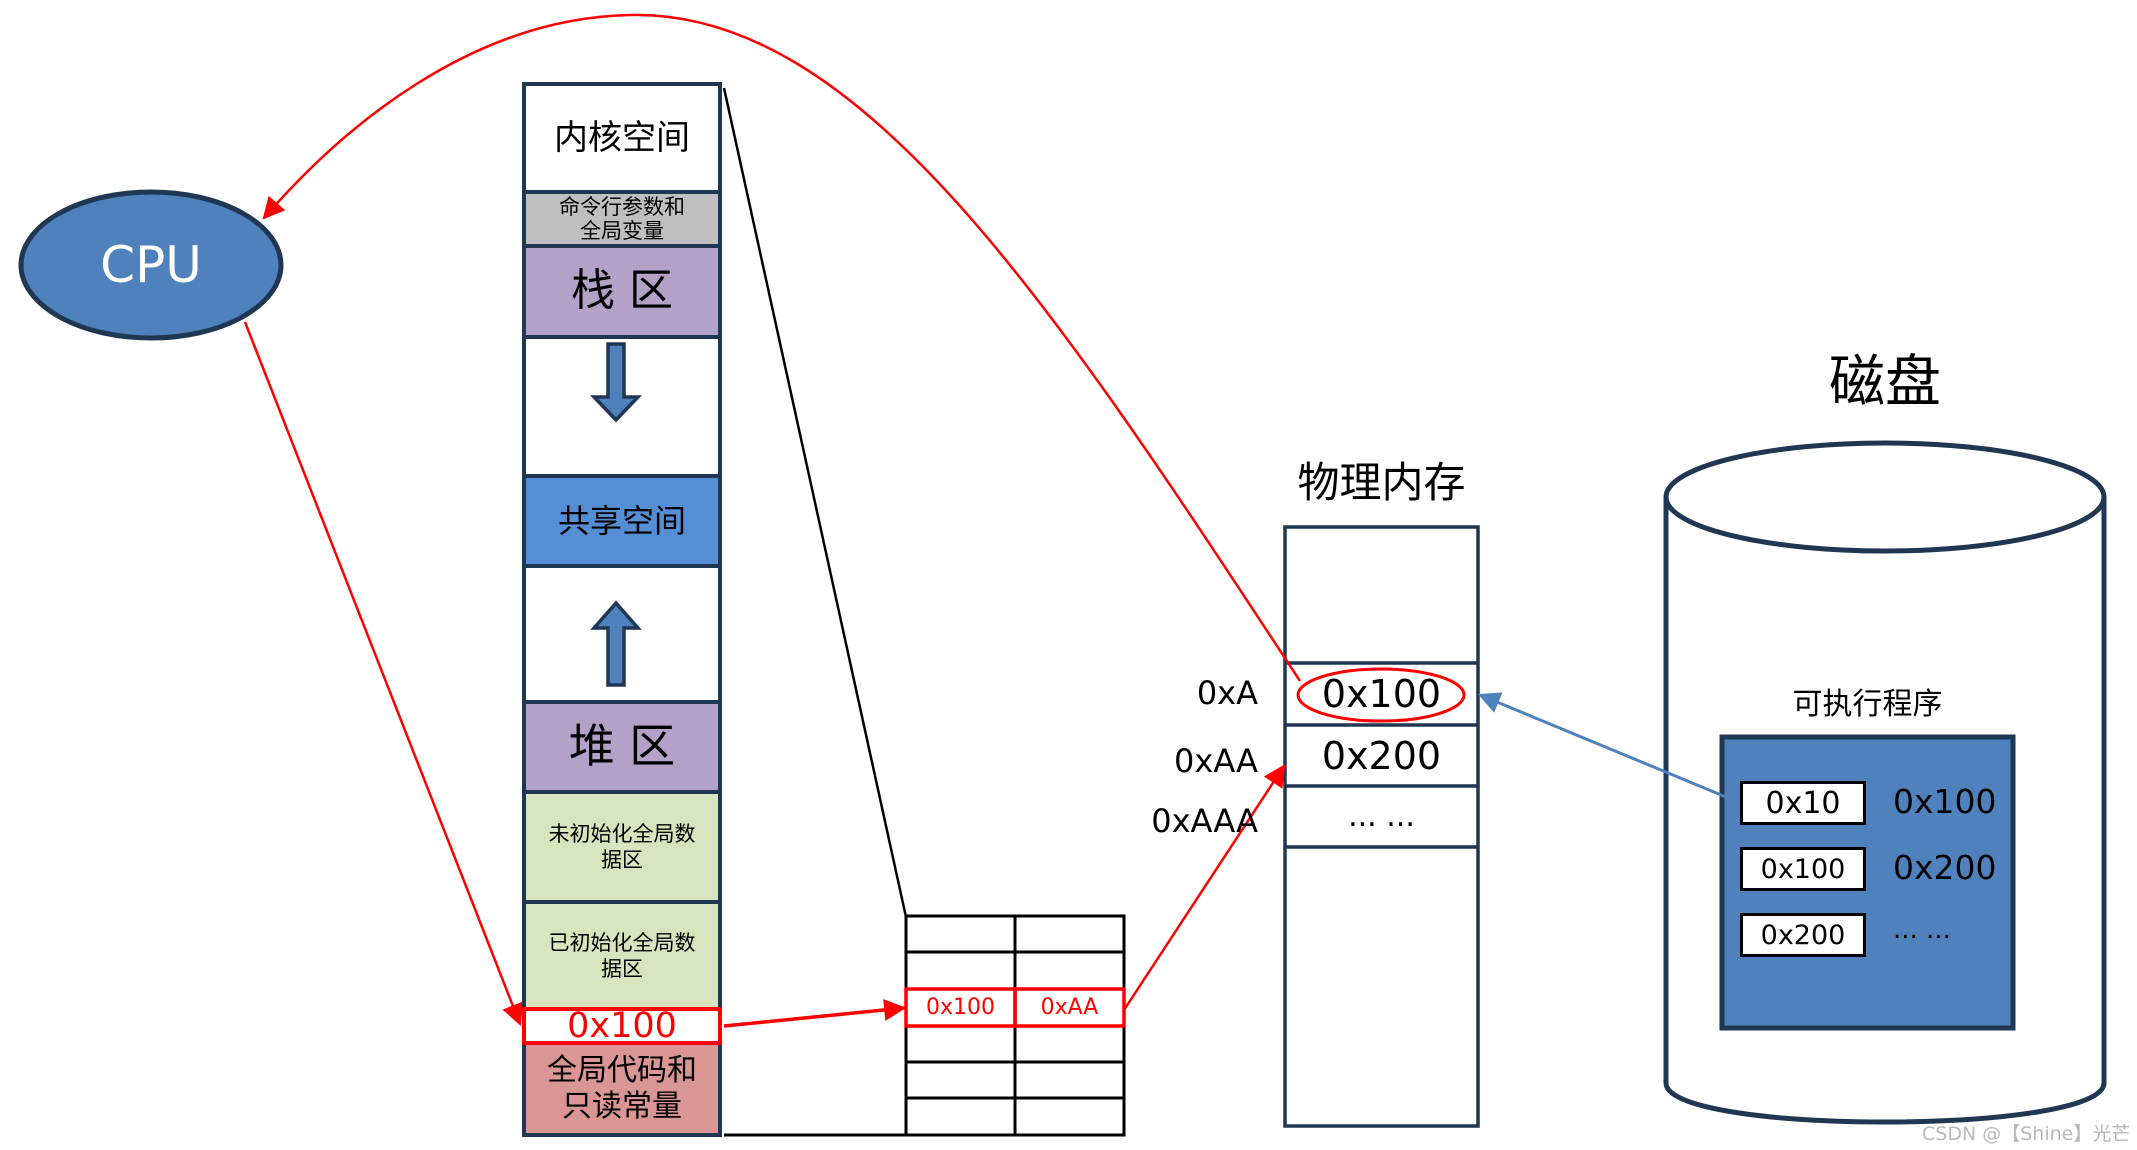 The width and height of the screenshot is (2137, 1150). I want to click on executable-content-1: 0x200, so click(1945, 867).